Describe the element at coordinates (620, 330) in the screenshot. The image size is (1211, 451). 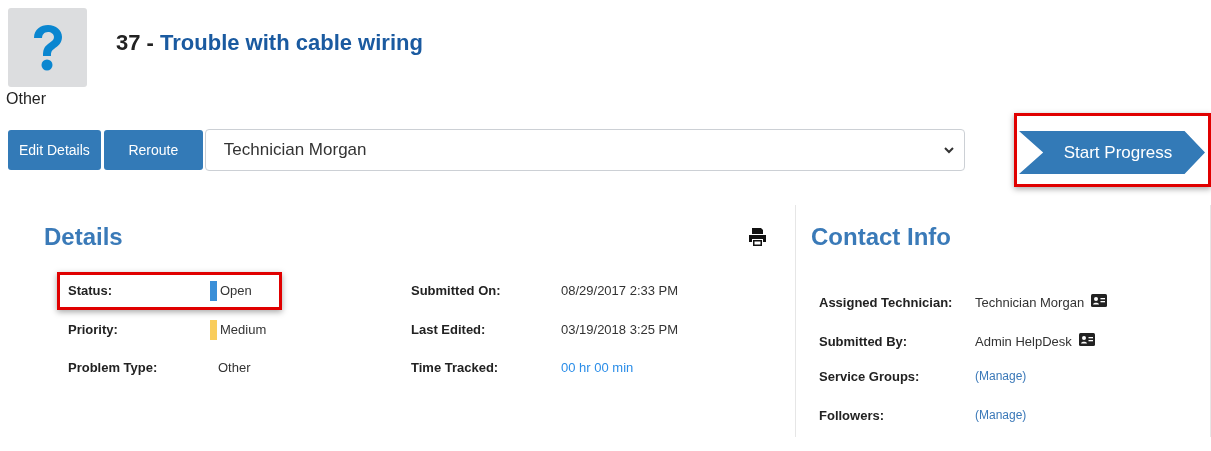
I see `field-value: 03/19/2018 3:25 PM` at that location.